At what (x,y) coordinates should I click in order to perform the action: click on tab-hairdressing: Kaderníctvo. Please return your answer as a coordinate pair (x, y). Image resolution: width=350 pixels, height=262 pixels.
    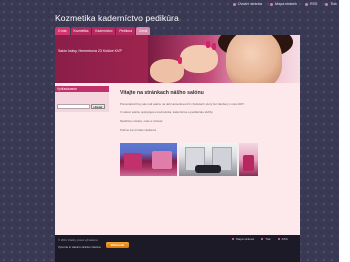
    Looking at the image, I should click on (104, 31).